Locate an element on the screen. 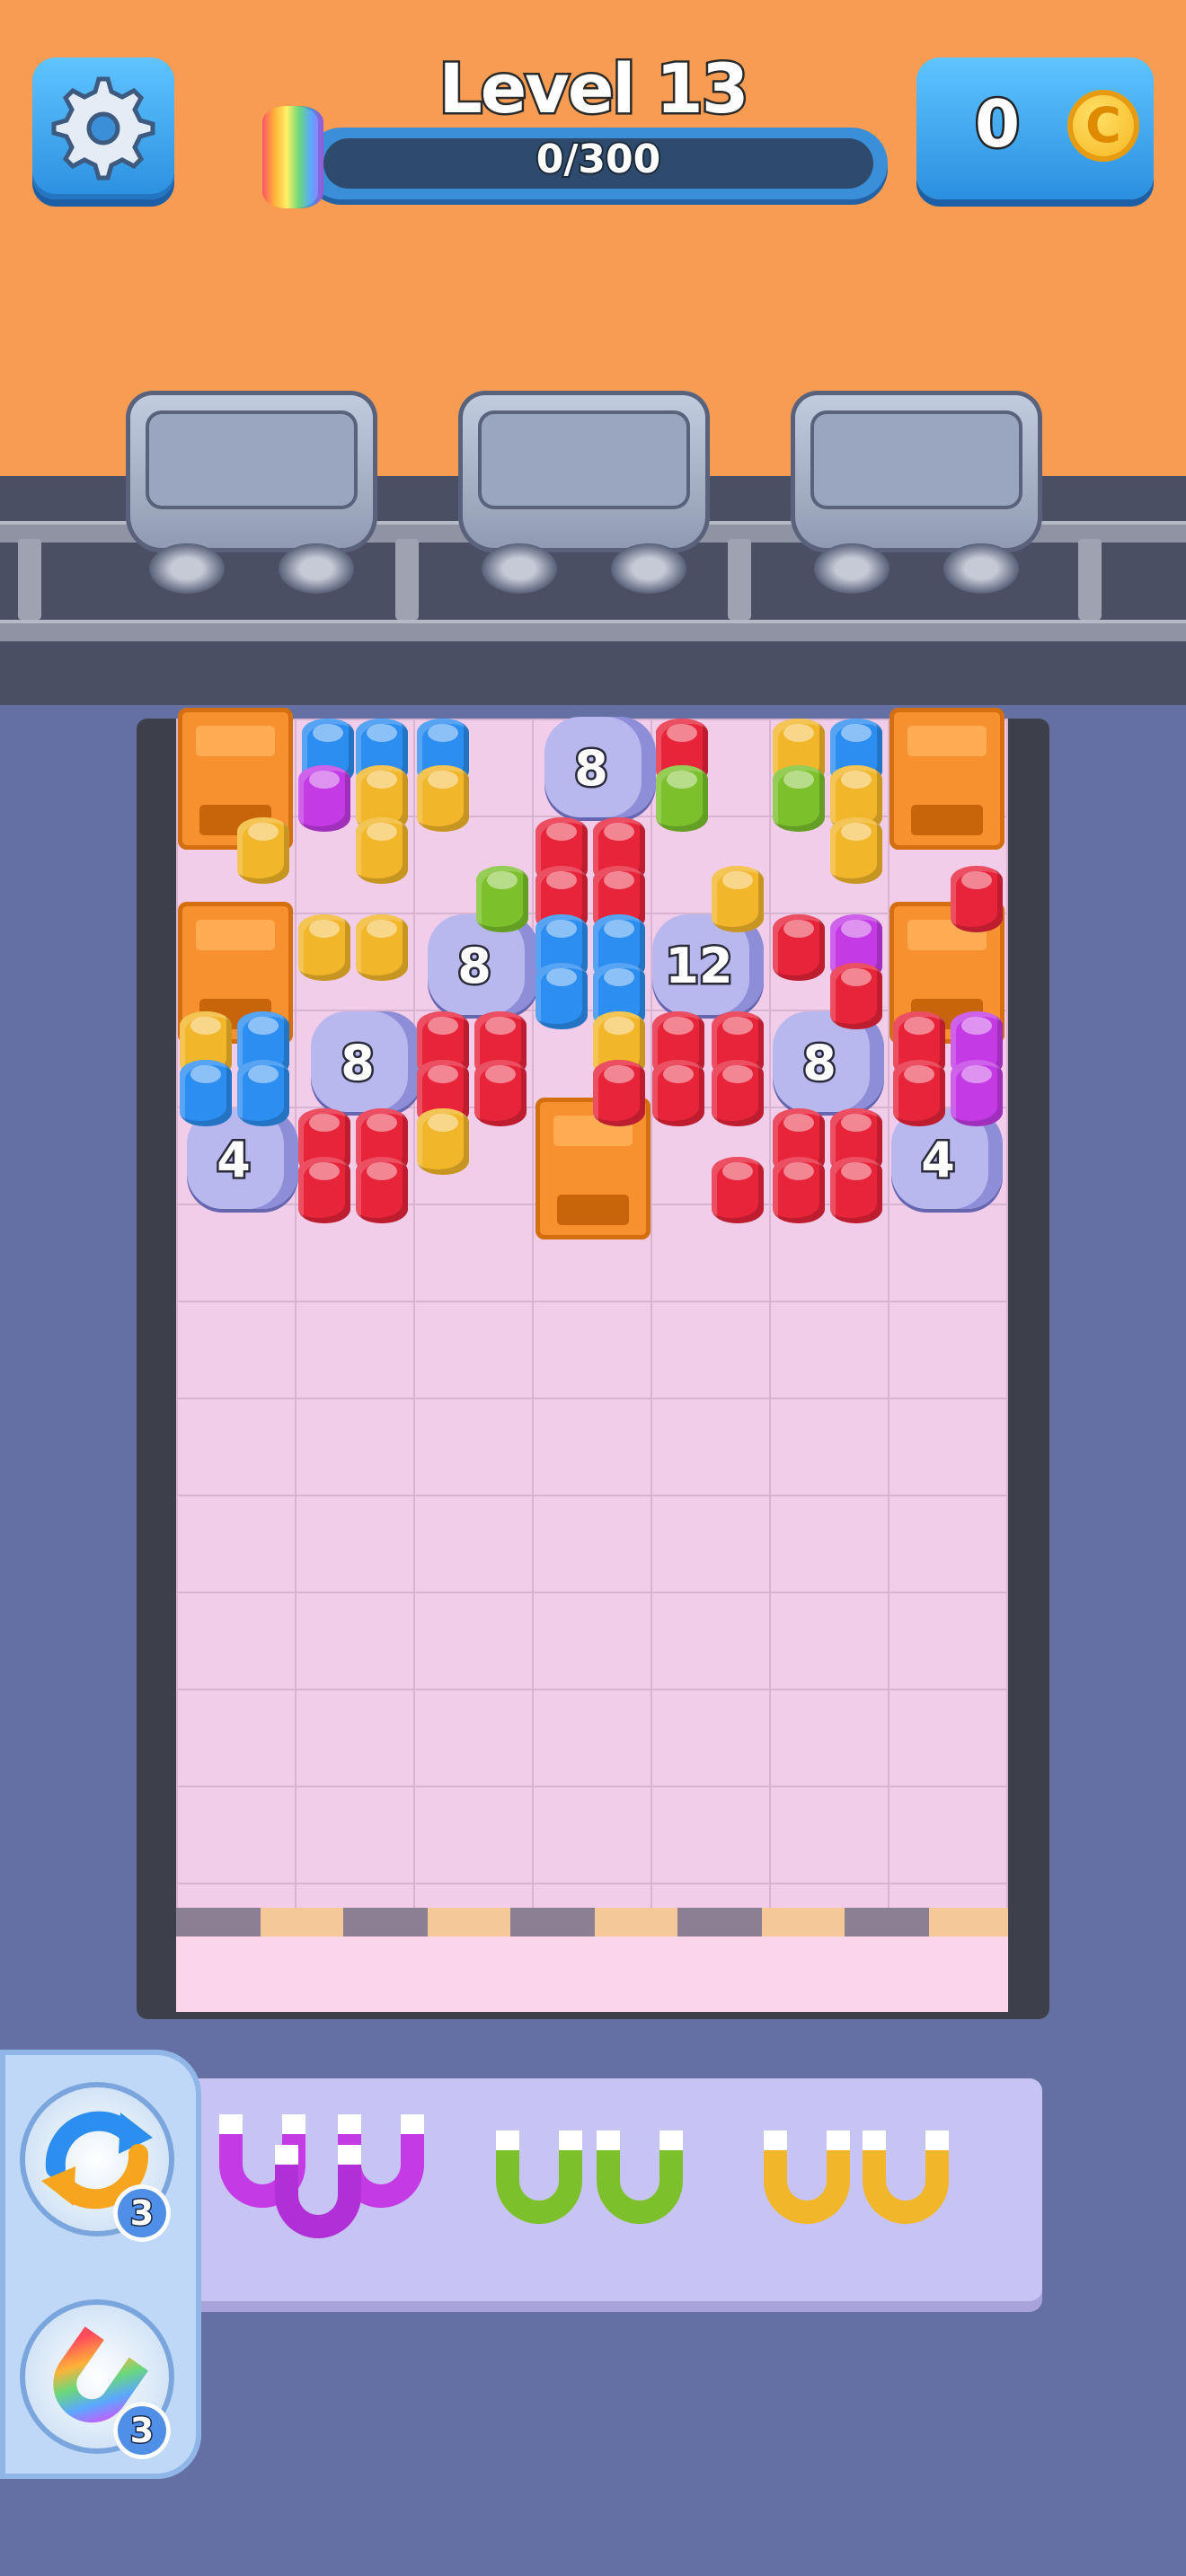 This screenshot has height=2576, width=1186. rail-bottom is located at coordinates (593, 630).